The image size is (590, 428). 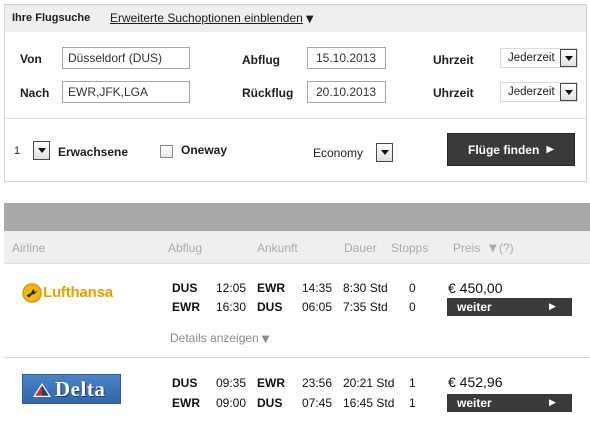 What do you see at coordinates (297, 217) in the screenshot?
I see `results-top-bar` at bounding box center [297, 217].